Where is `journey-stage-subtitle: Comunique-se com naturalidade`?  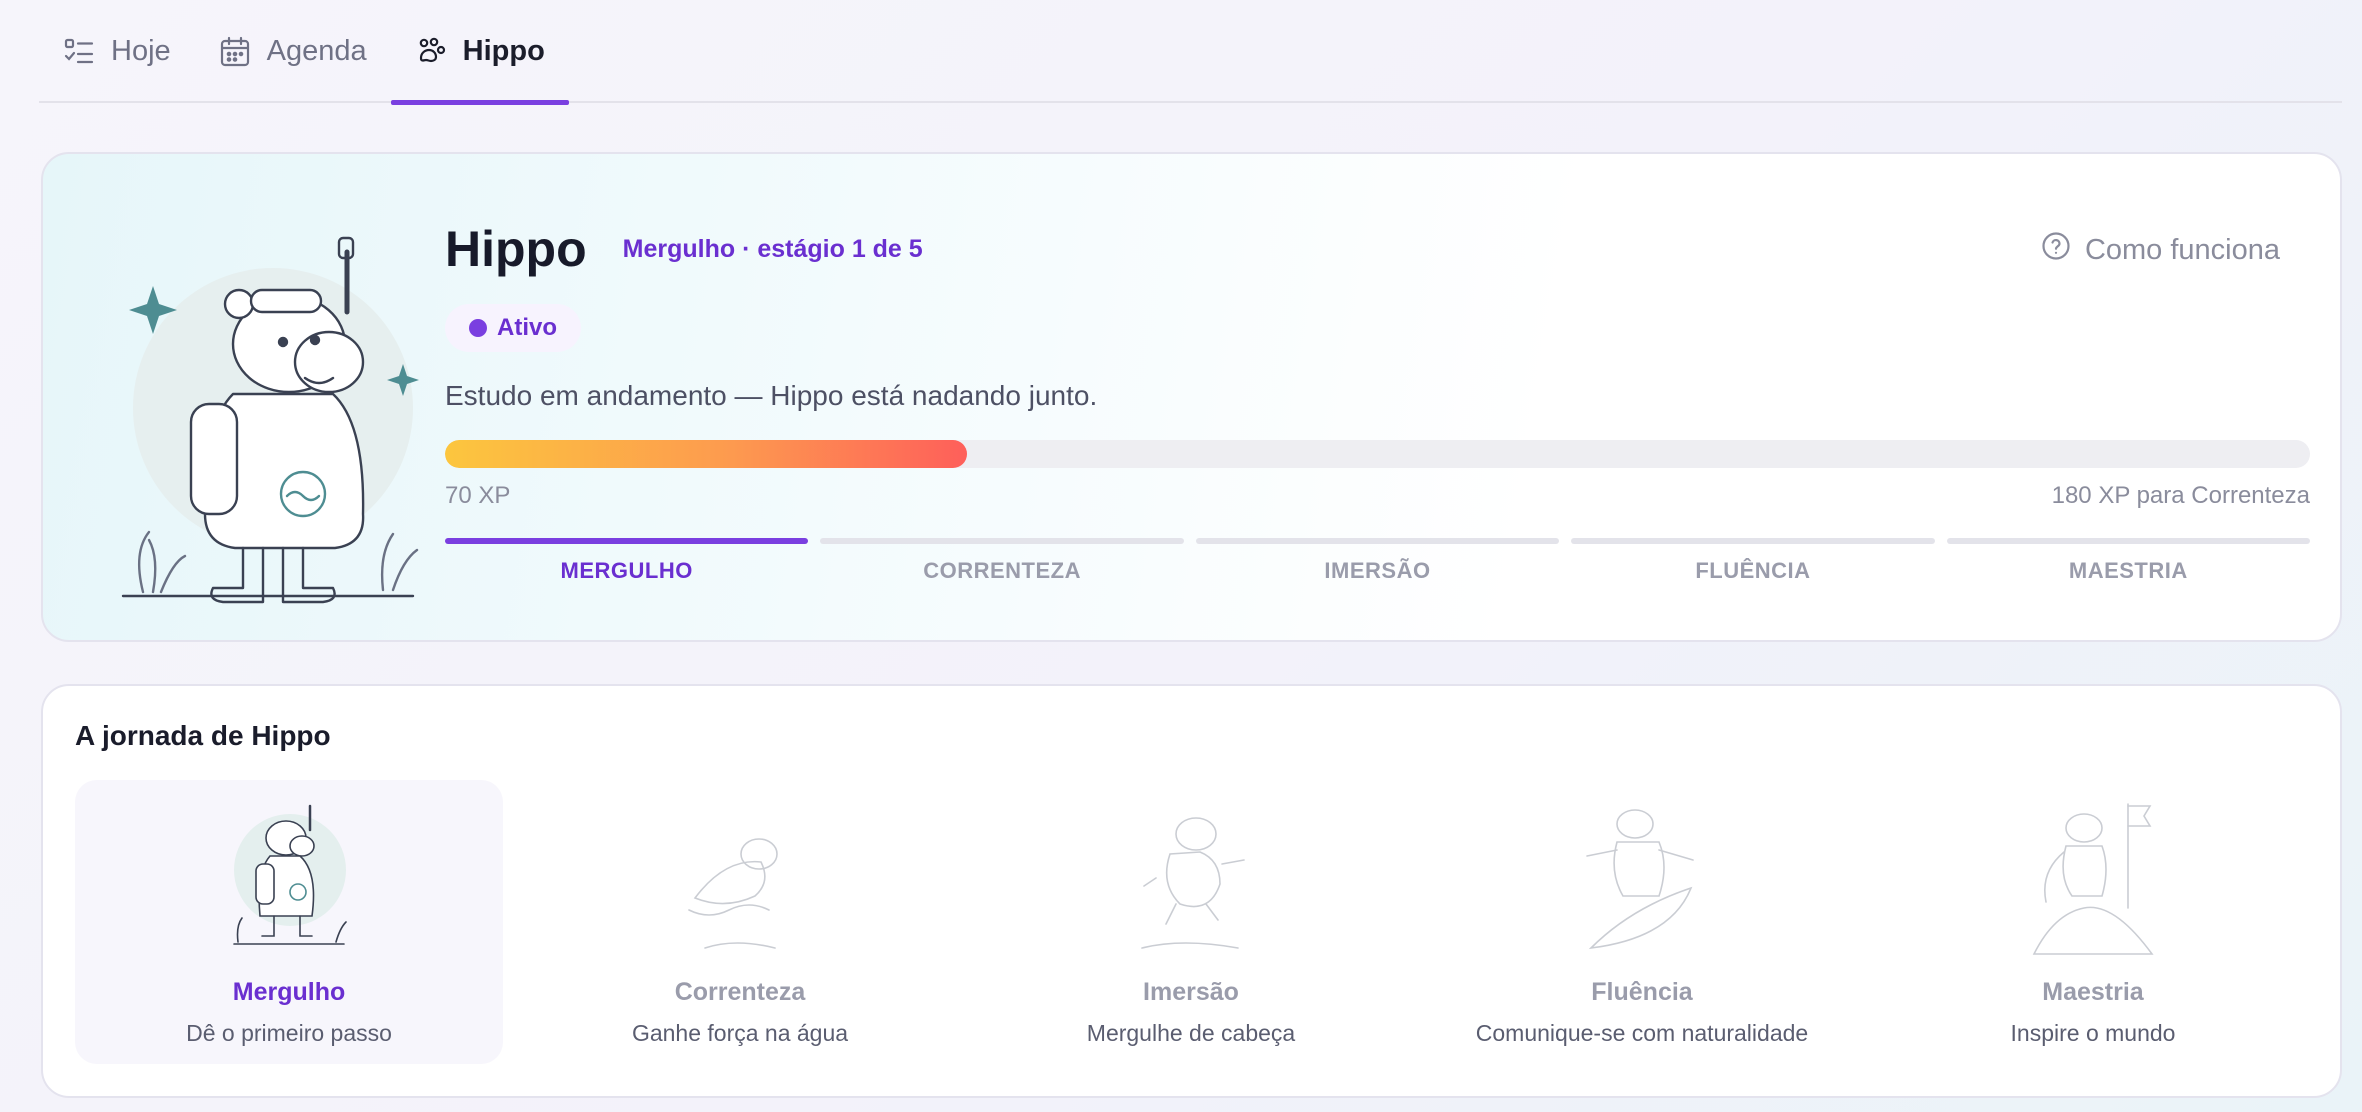 journey-stage-subtitle: Comunique-se com naturalidade is located at coordinates (1642, 1033).